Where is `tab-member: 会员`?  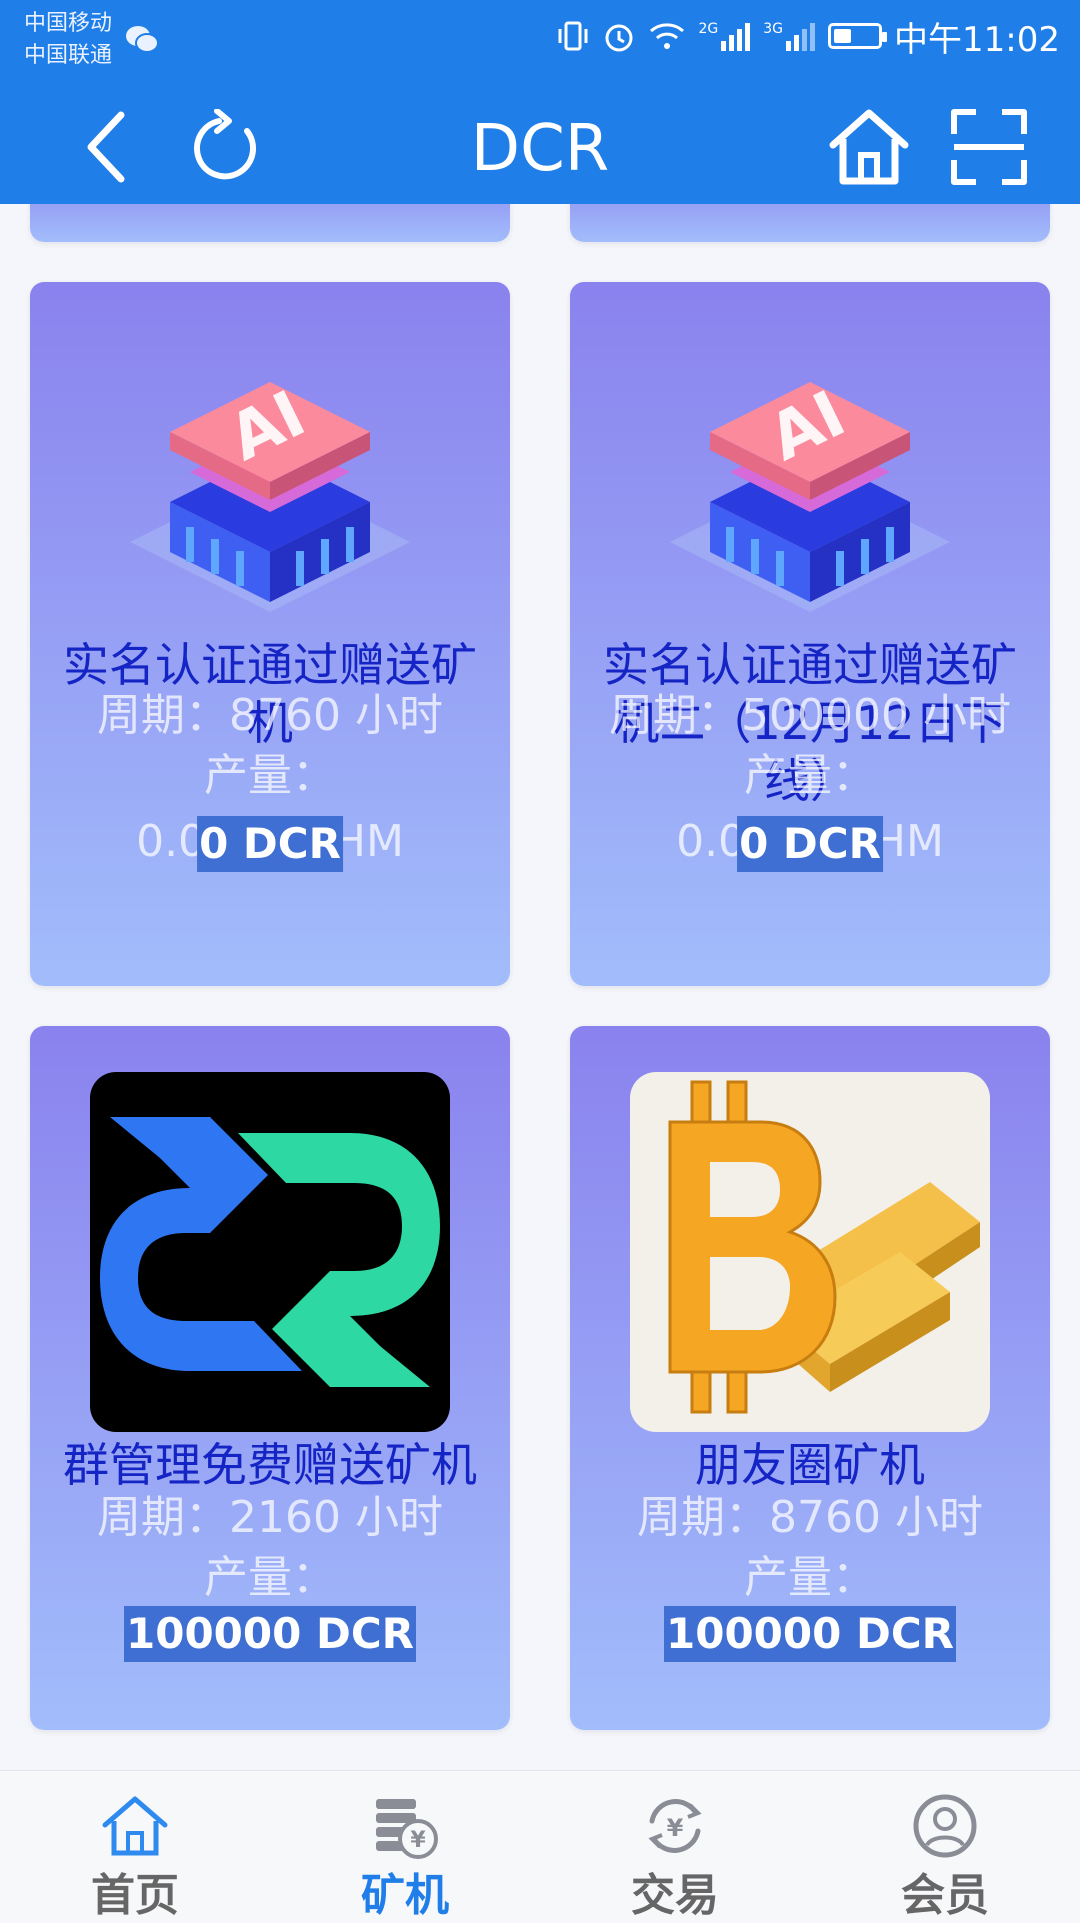
tab-member: 会员 is located at coordinates (945, 1846).